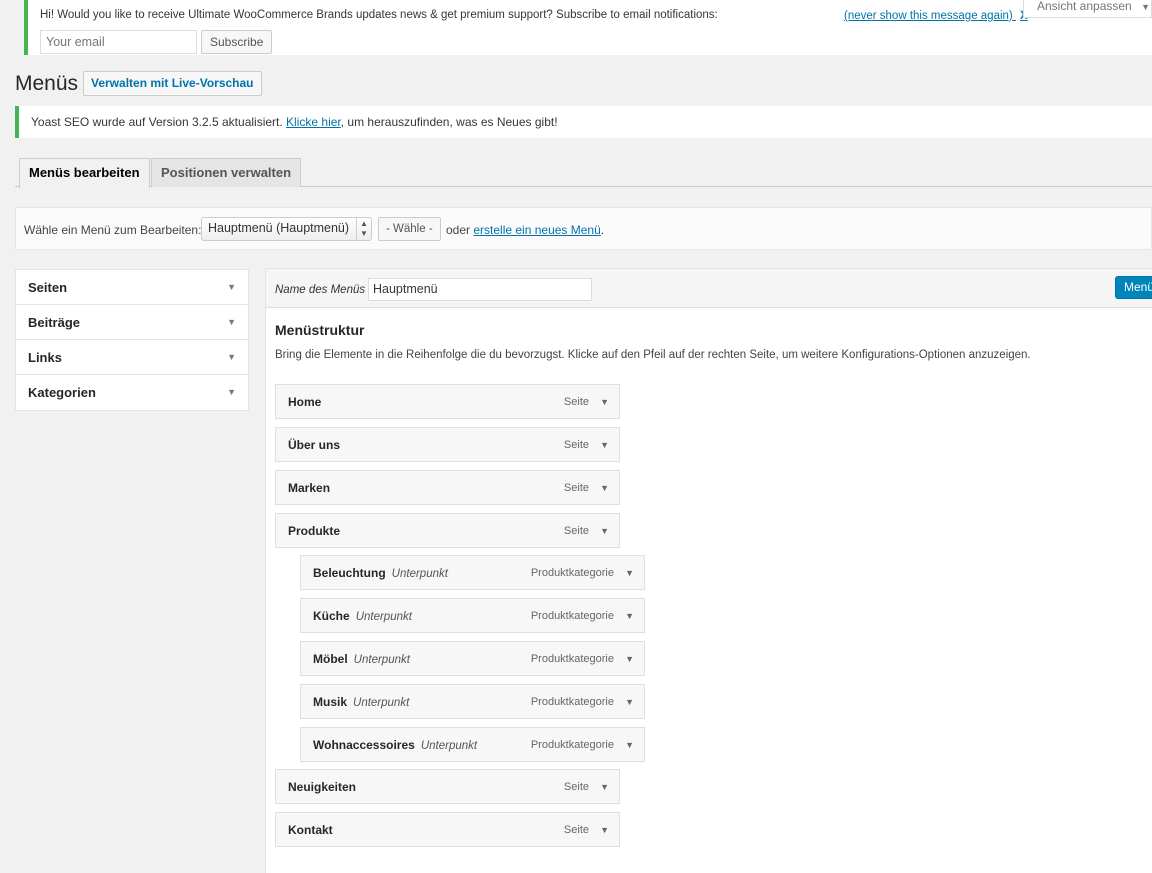 The width and height of the screenshot is (1152, 873). Describe the element at coordinates (449, 122) in the screenshot. I see `yoast-text-after: , um herauszufinden, was es Neues gibt!` at that location.